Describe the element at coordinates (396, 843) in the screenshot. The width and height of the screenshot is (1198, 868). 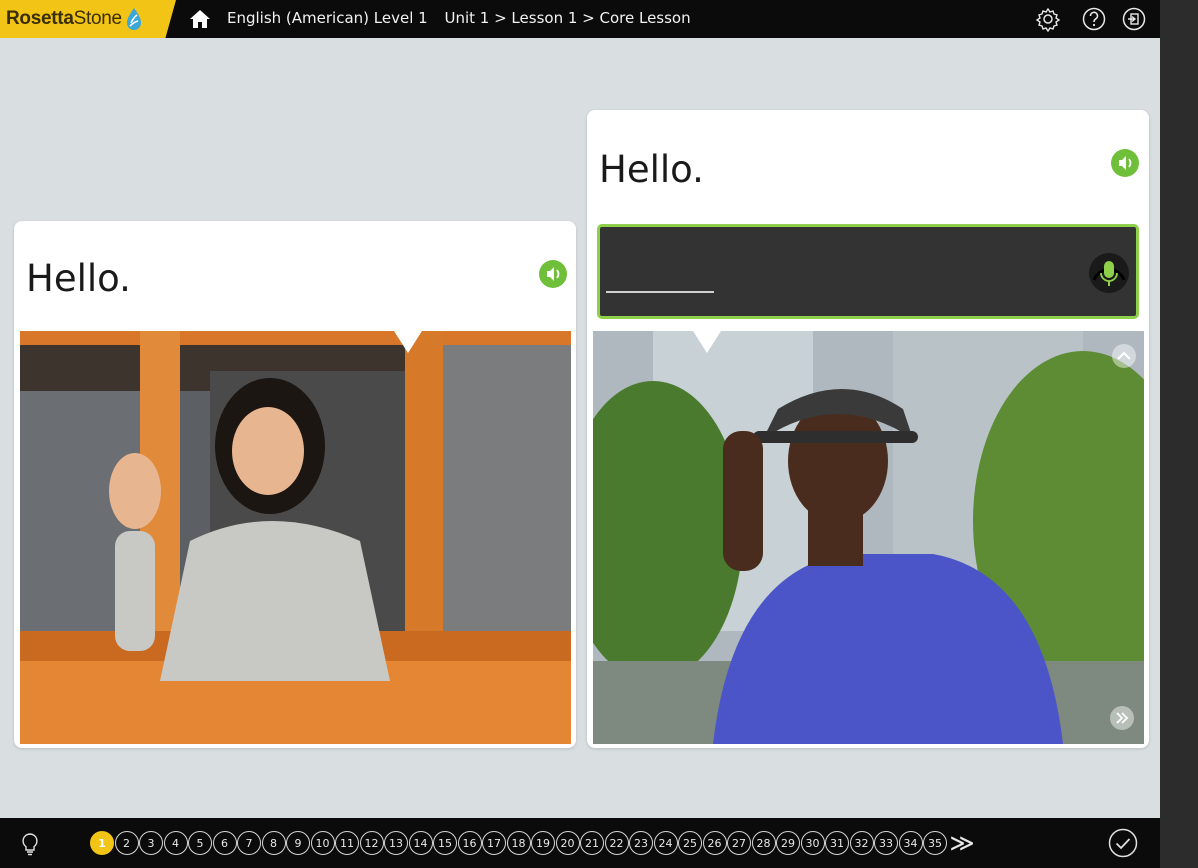
I see `step-13: 13` at that location.